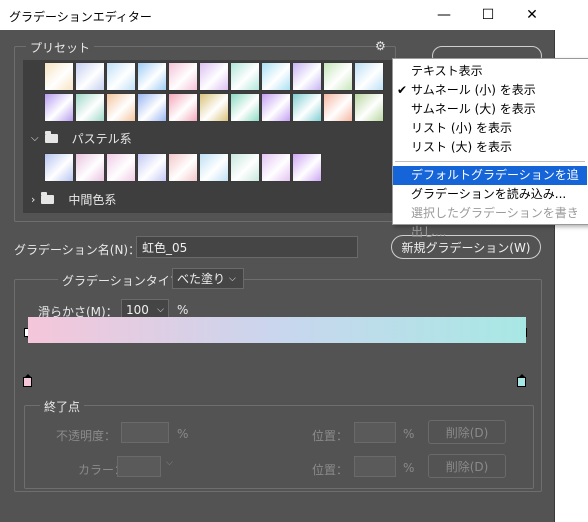 The image size is (588, 522). Describe the element at coordinates (409, 434) in the screenshot. I see `opacity-location-unit: %` at that location.